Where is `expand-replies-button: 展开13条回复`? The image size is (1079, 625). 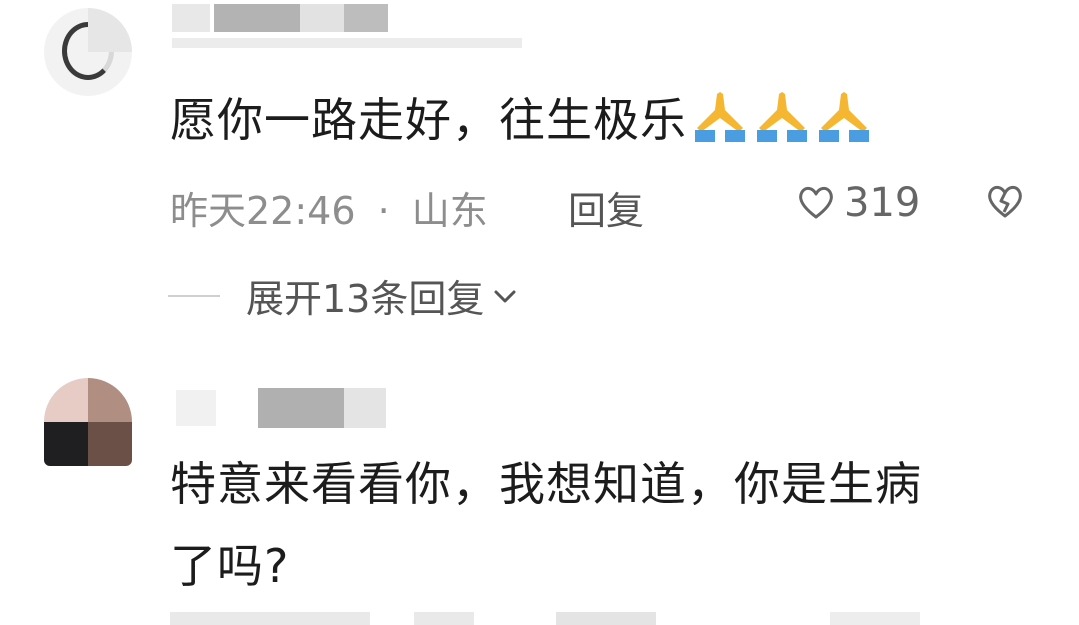 expand-replies-button: 展开13条回复 is located at coordinates (343, 295).